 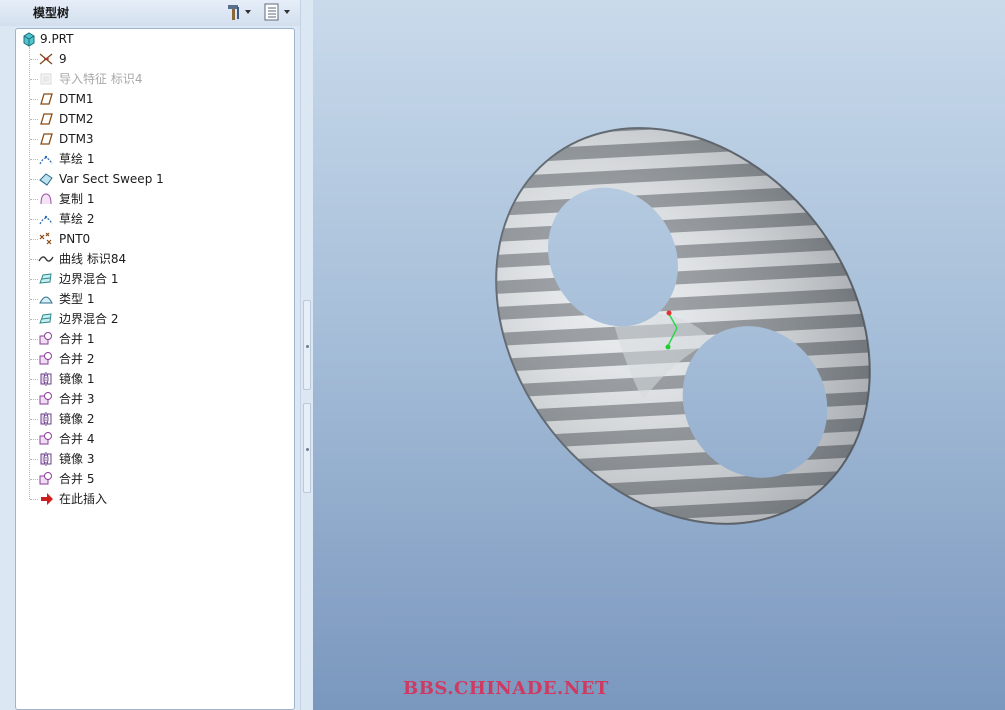 I want to click on tree-item: 合并 2, so click(x=141, y=359).